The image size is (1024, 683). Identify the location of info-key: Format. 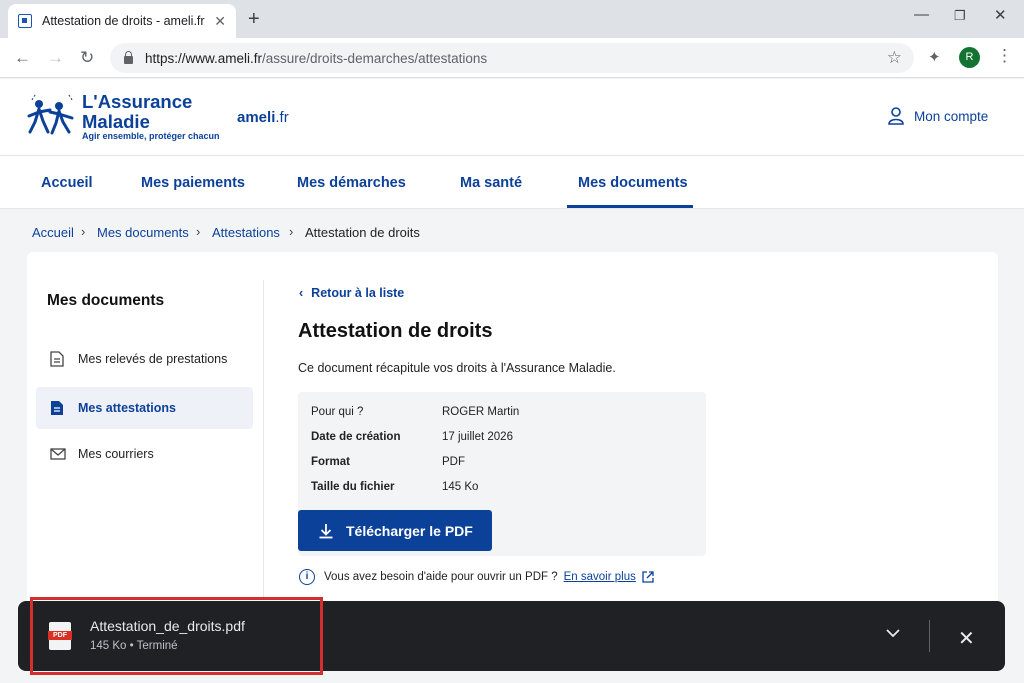
(330, 462).